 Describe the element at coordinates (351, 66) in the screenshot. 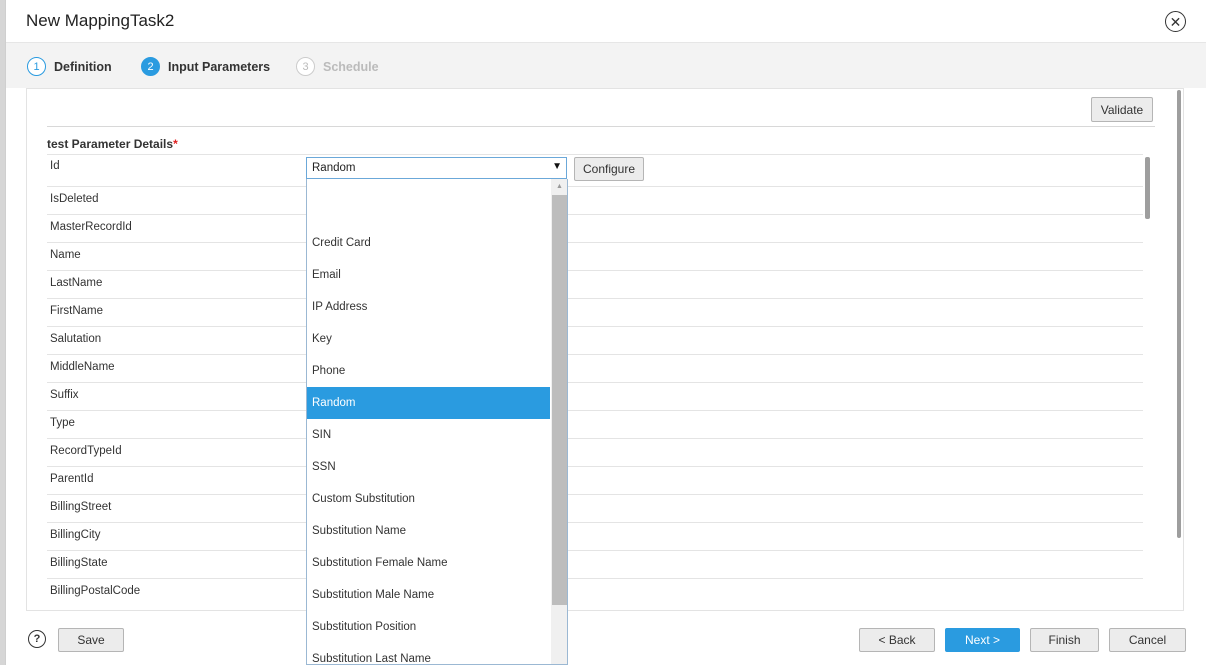

I see `step-label: Schedule` at that location.